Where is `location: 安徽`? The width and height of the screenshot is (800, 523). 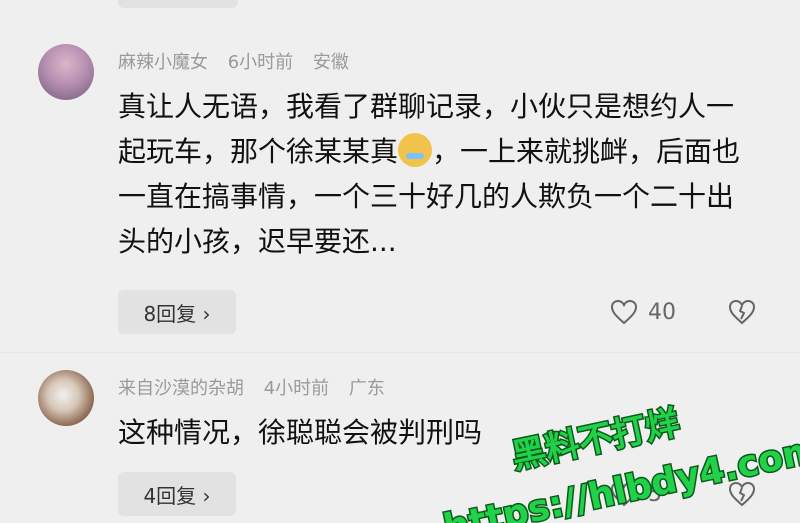
location: 安徽 is located at coordinates (330, 62).